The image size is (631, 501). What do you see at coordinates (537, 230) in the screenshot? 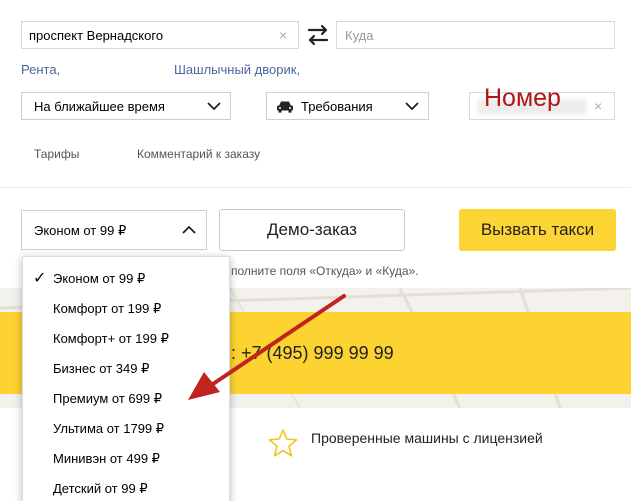
I see `call-taxi-button: Вызвать такси` at bounding box center [537, 230].